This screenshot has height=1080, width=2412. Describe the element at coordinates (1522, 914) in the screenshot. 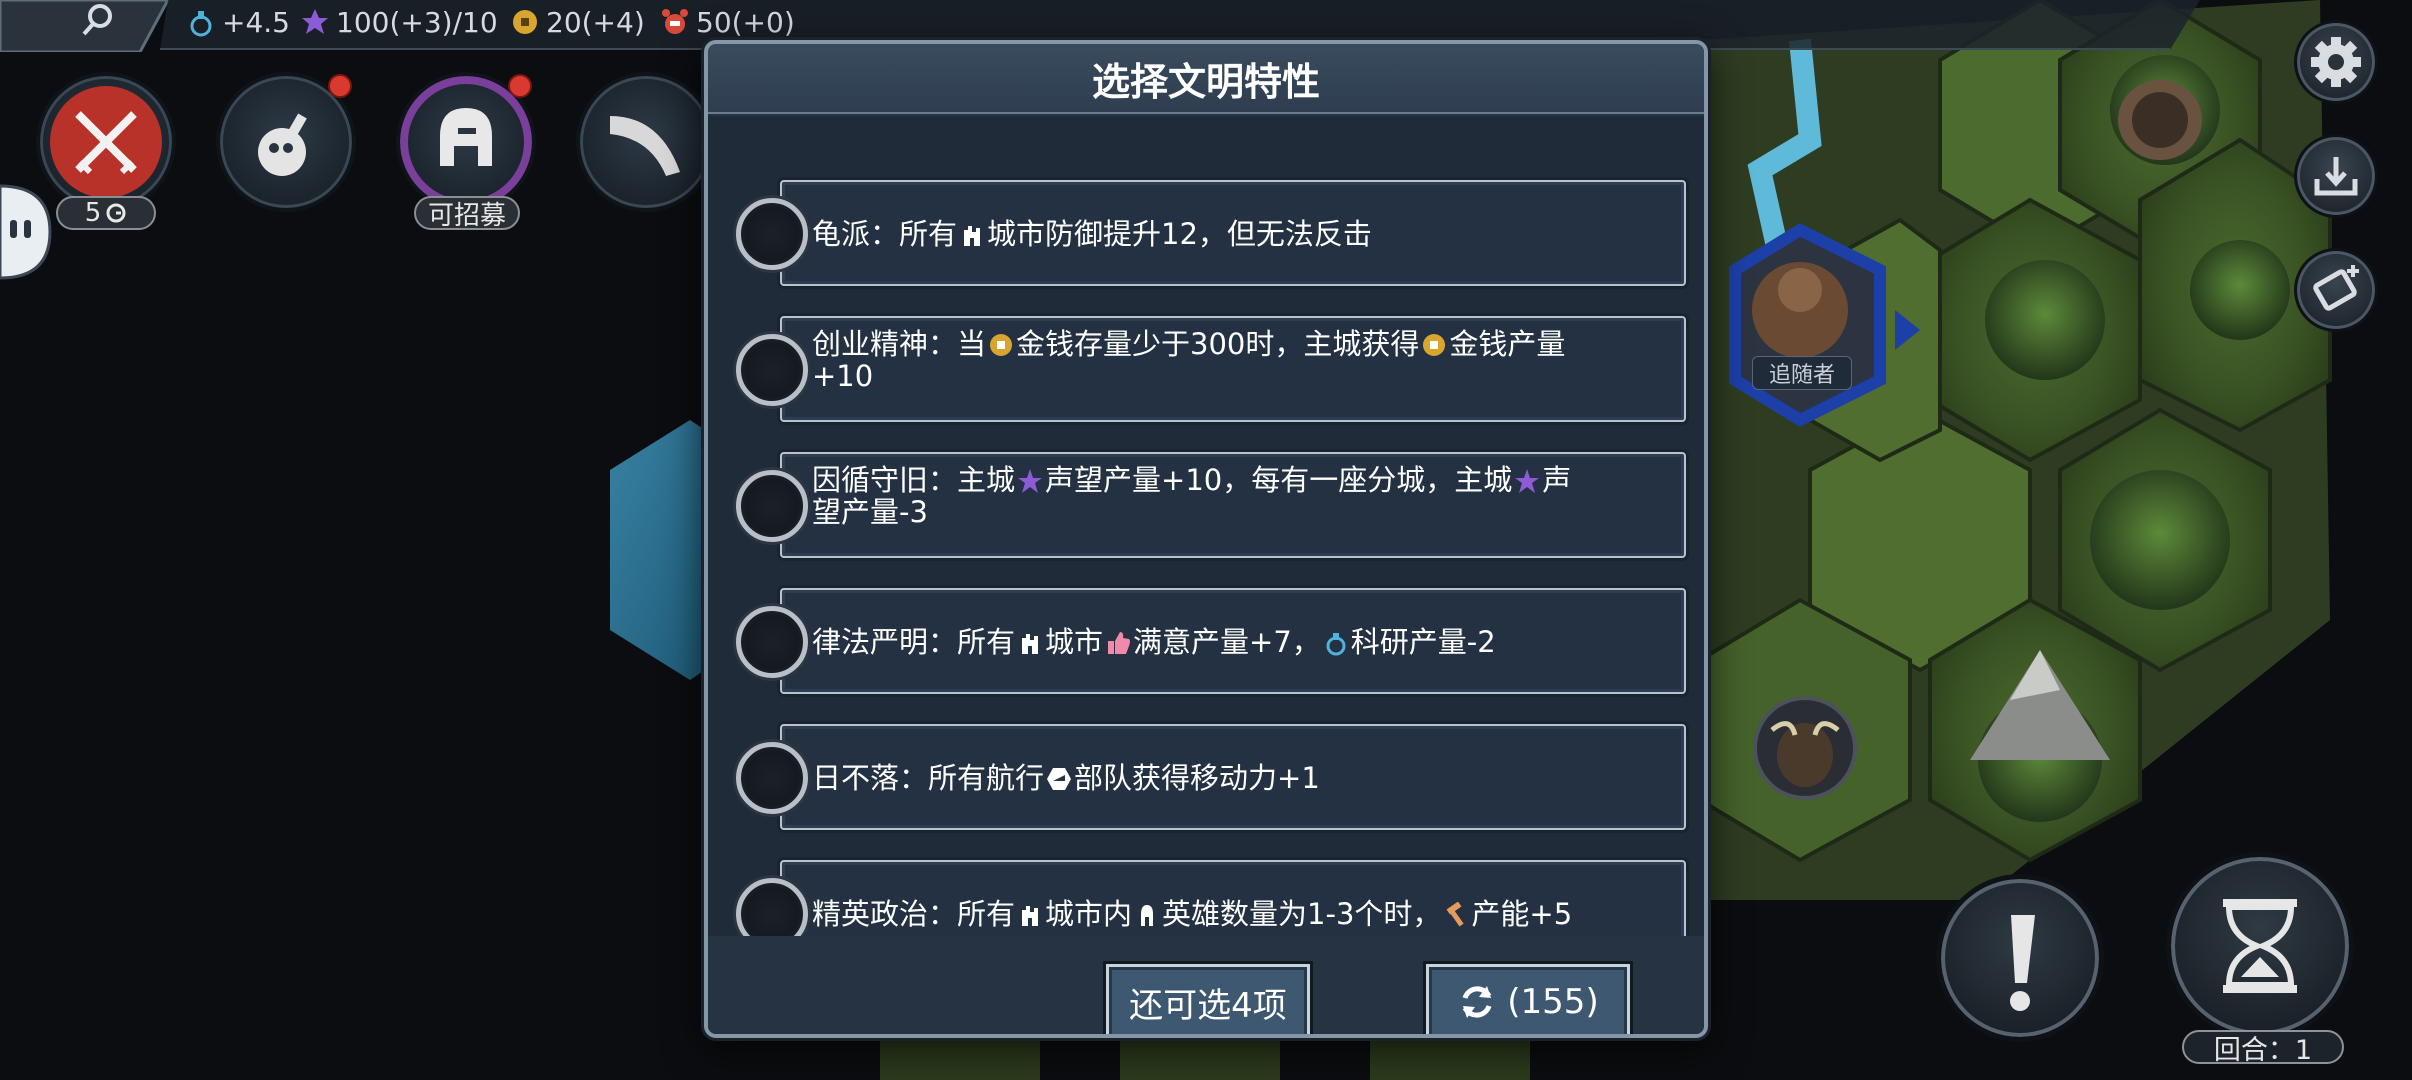

I see `trait-text-part: 产能+5` at that location.